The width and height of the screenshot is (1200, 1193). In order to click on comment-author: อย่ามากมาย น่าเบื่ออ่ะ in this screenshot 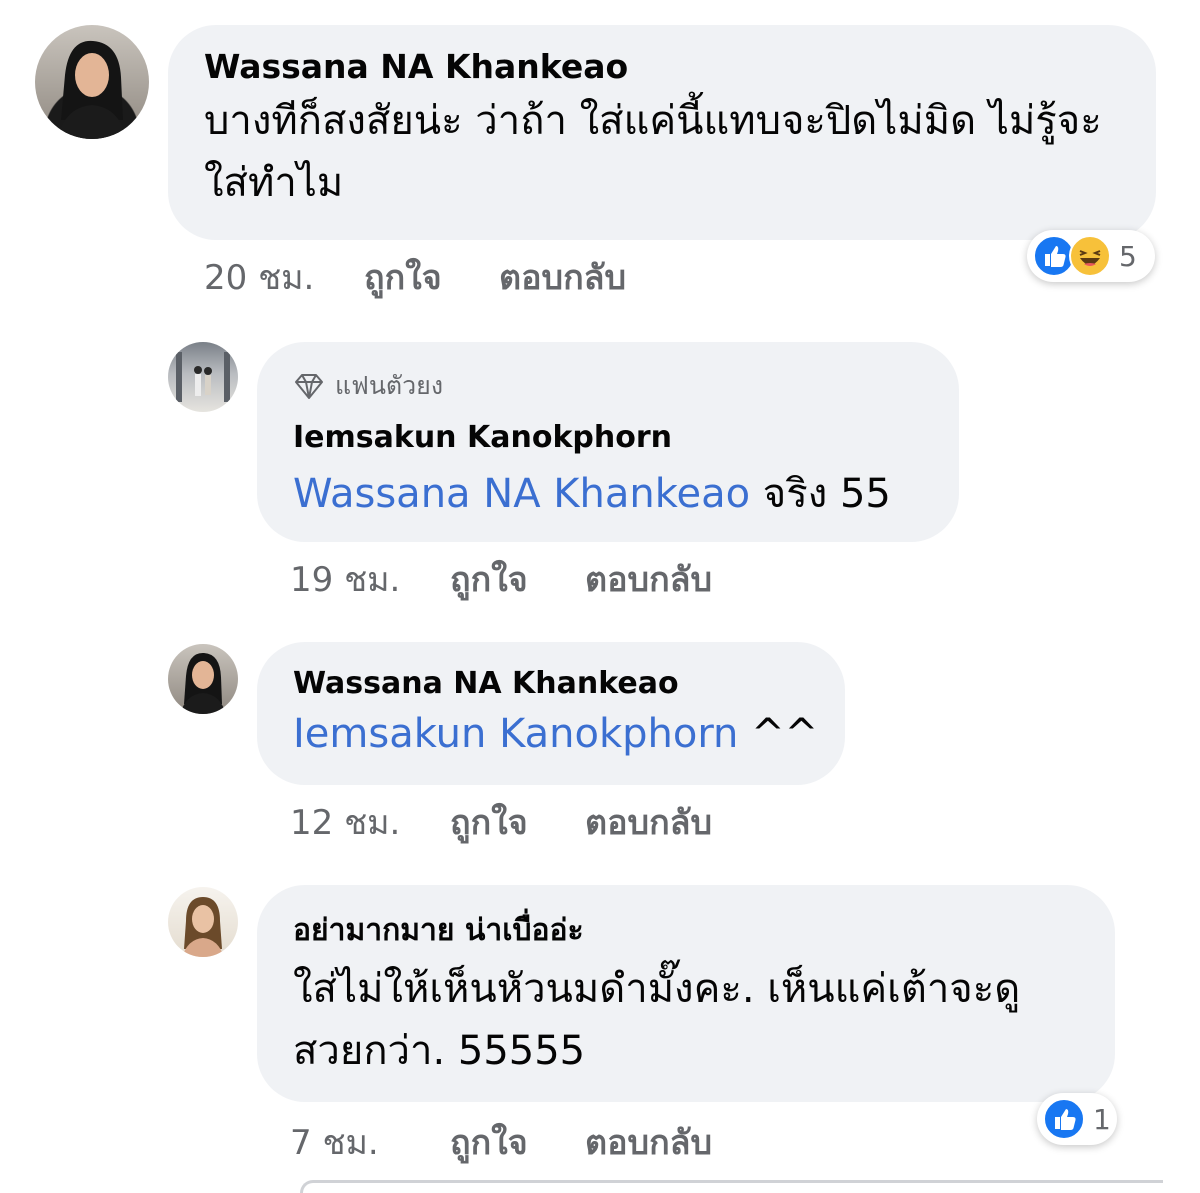, I will do `click(689, 930)`.